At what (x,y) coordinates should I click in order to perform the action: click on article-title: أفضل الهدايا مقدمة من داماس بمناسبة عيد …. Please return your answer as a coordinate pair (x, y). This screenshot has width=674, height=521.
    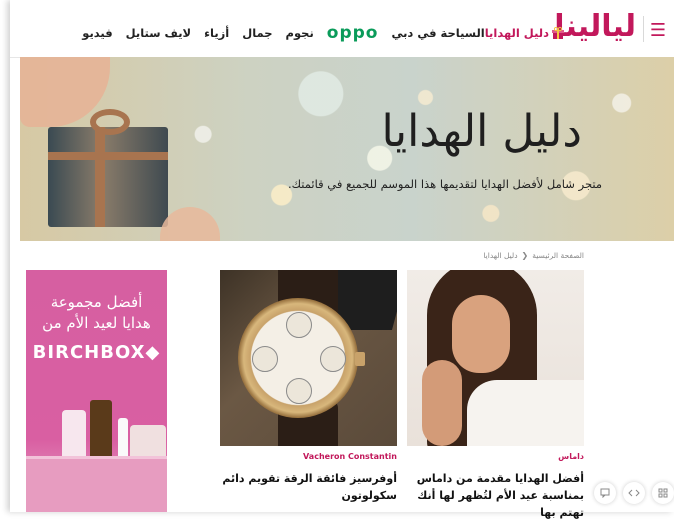
    Looking at the image, I should click on (495, 495).